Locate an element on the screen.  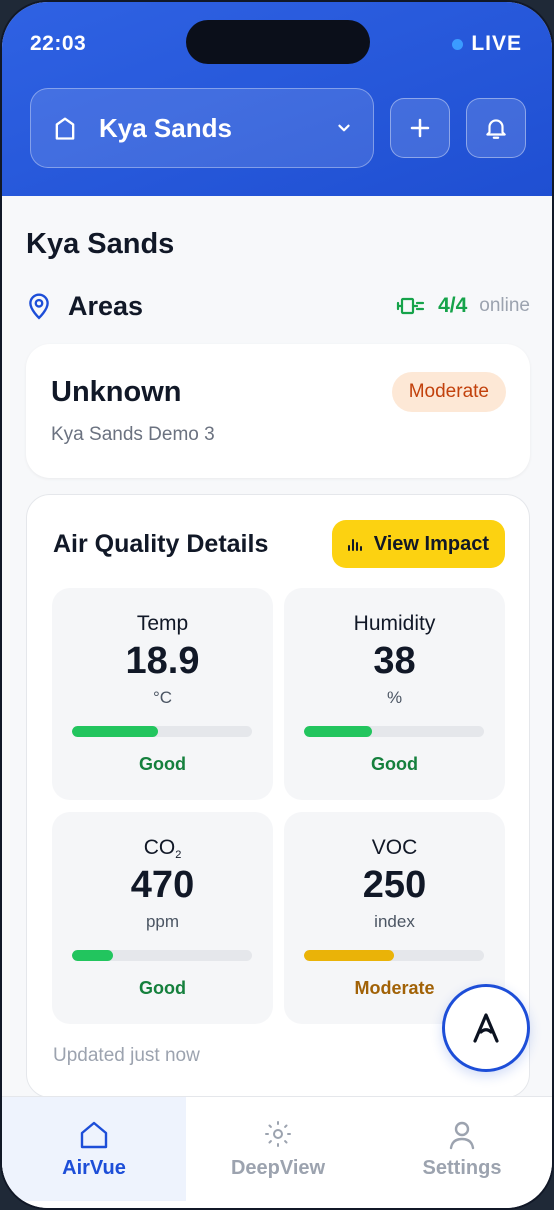
metric-label: CO2 is located at coordinates (162, 848).